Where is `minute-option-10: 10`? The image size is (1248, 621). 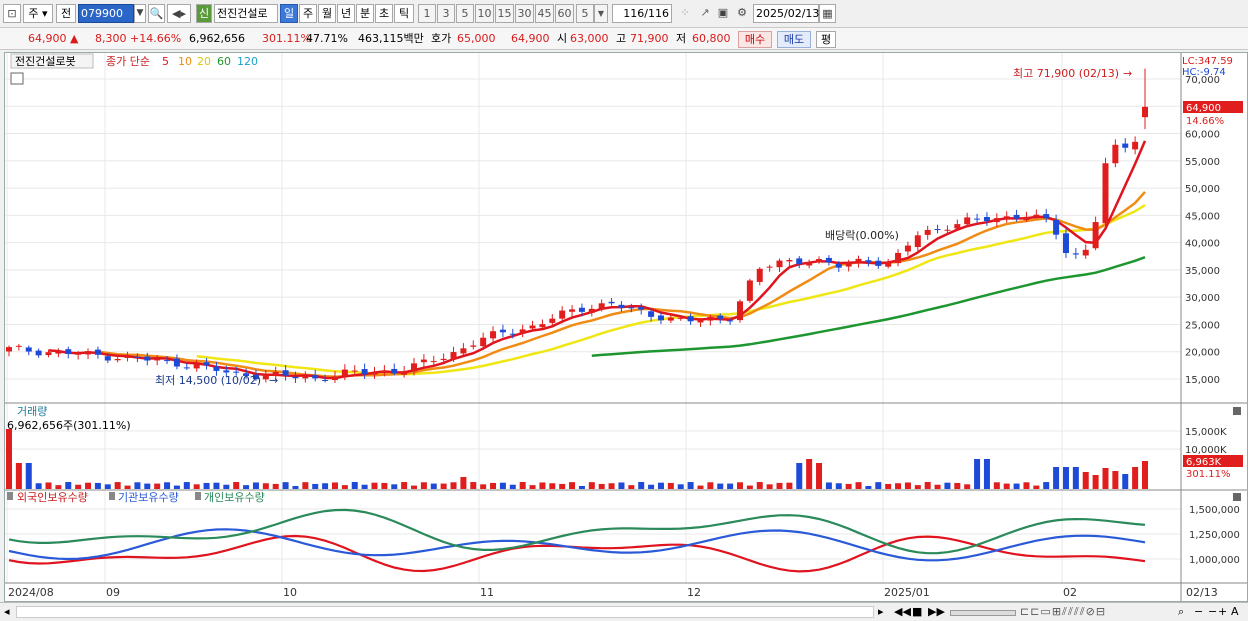
minute-option-10: 10 is located at coordinates (484, 13).